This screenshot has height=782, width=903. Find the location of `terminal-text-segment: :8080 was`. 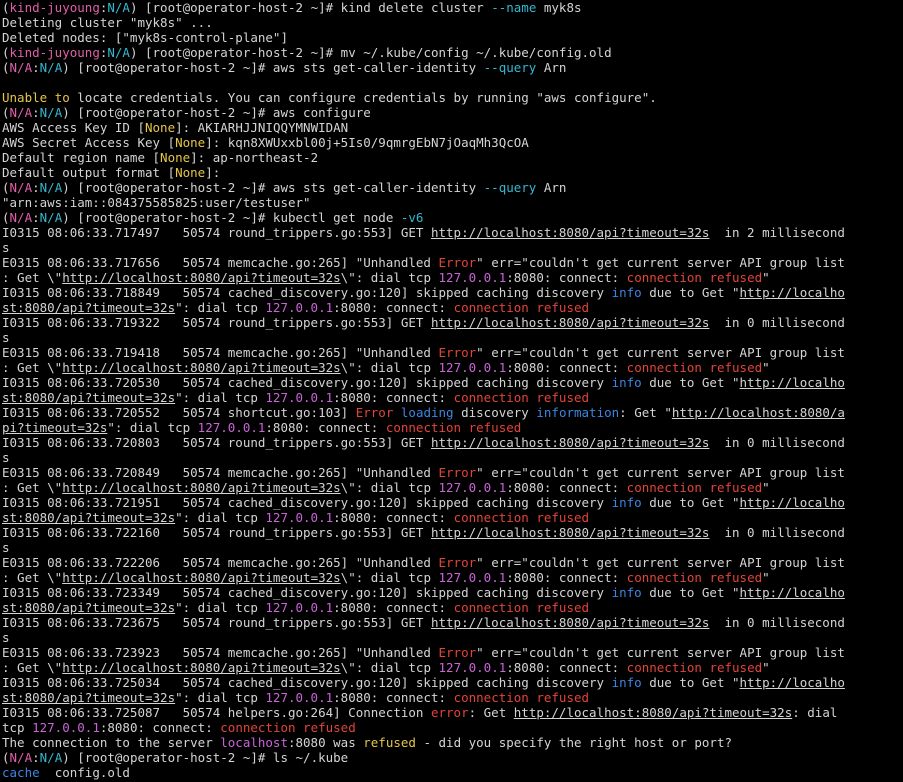

terminal-text-segment: :8080 was is located at coordinates (325, 742).